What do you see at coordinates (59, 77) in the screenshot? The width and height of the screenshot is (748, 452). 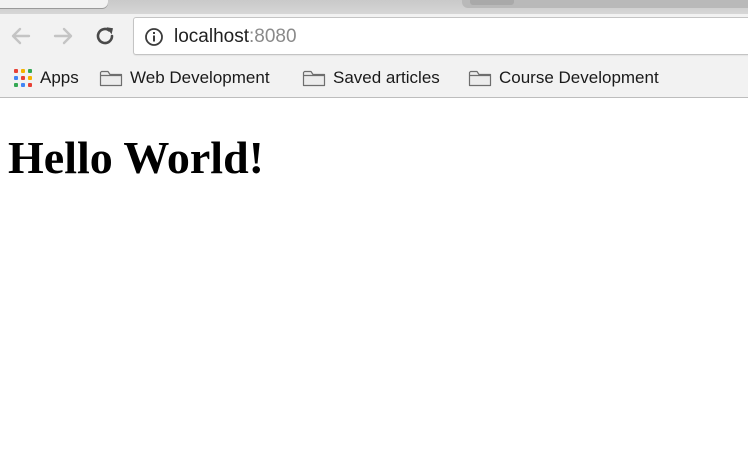 I see `bookmark-apps-label: Apps` at bounding box center [59, 77].